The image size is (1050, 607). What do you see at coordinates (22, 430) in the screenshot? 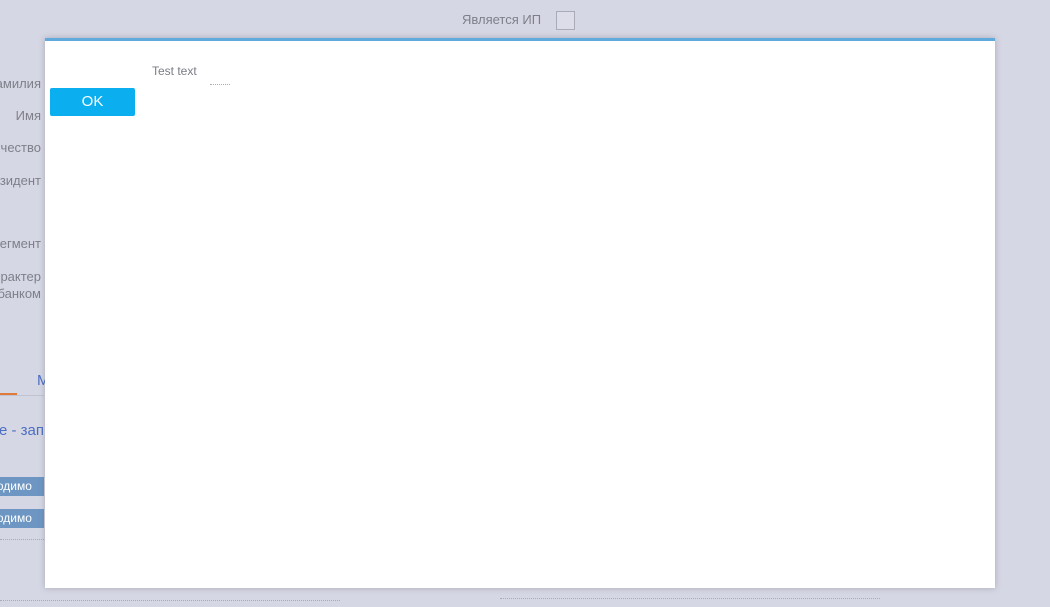
I see `background-link: де - зап` at bounding box center [22, 430].